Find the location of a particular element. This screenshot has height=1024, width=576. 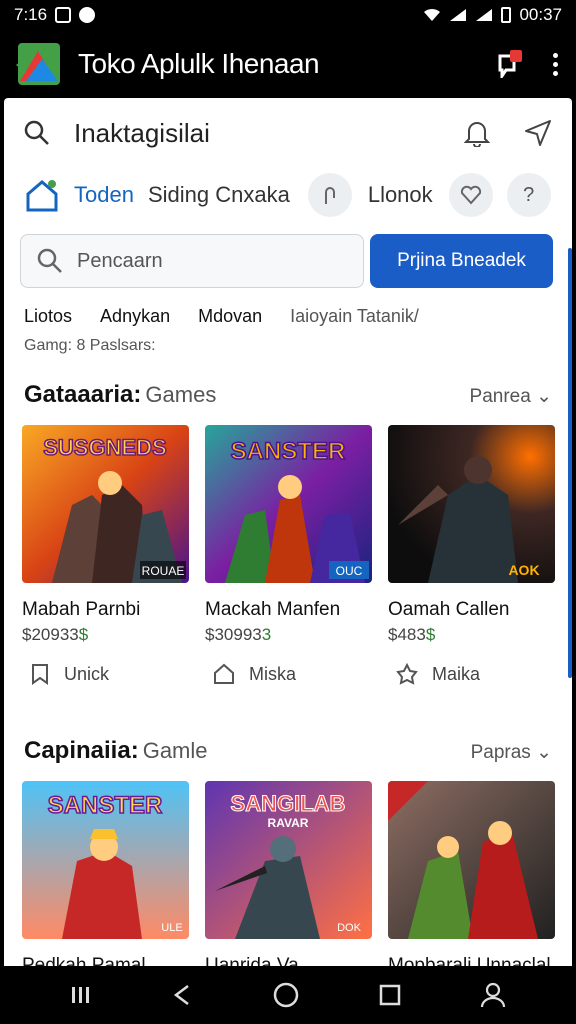

help-icon: ? is located at coordinates (528, 195).